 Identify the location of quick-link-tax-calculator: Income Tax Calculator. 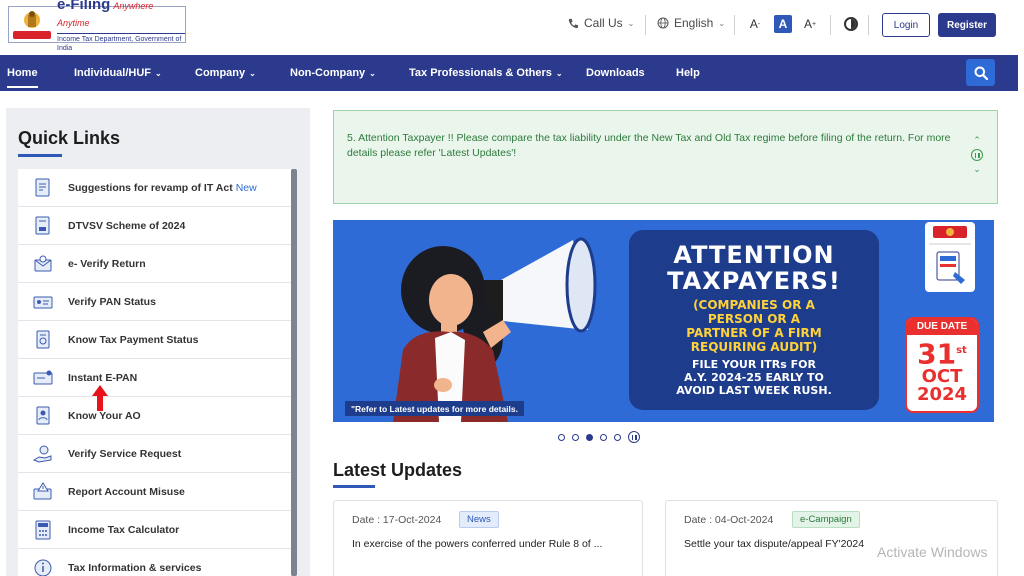
(154, 530).